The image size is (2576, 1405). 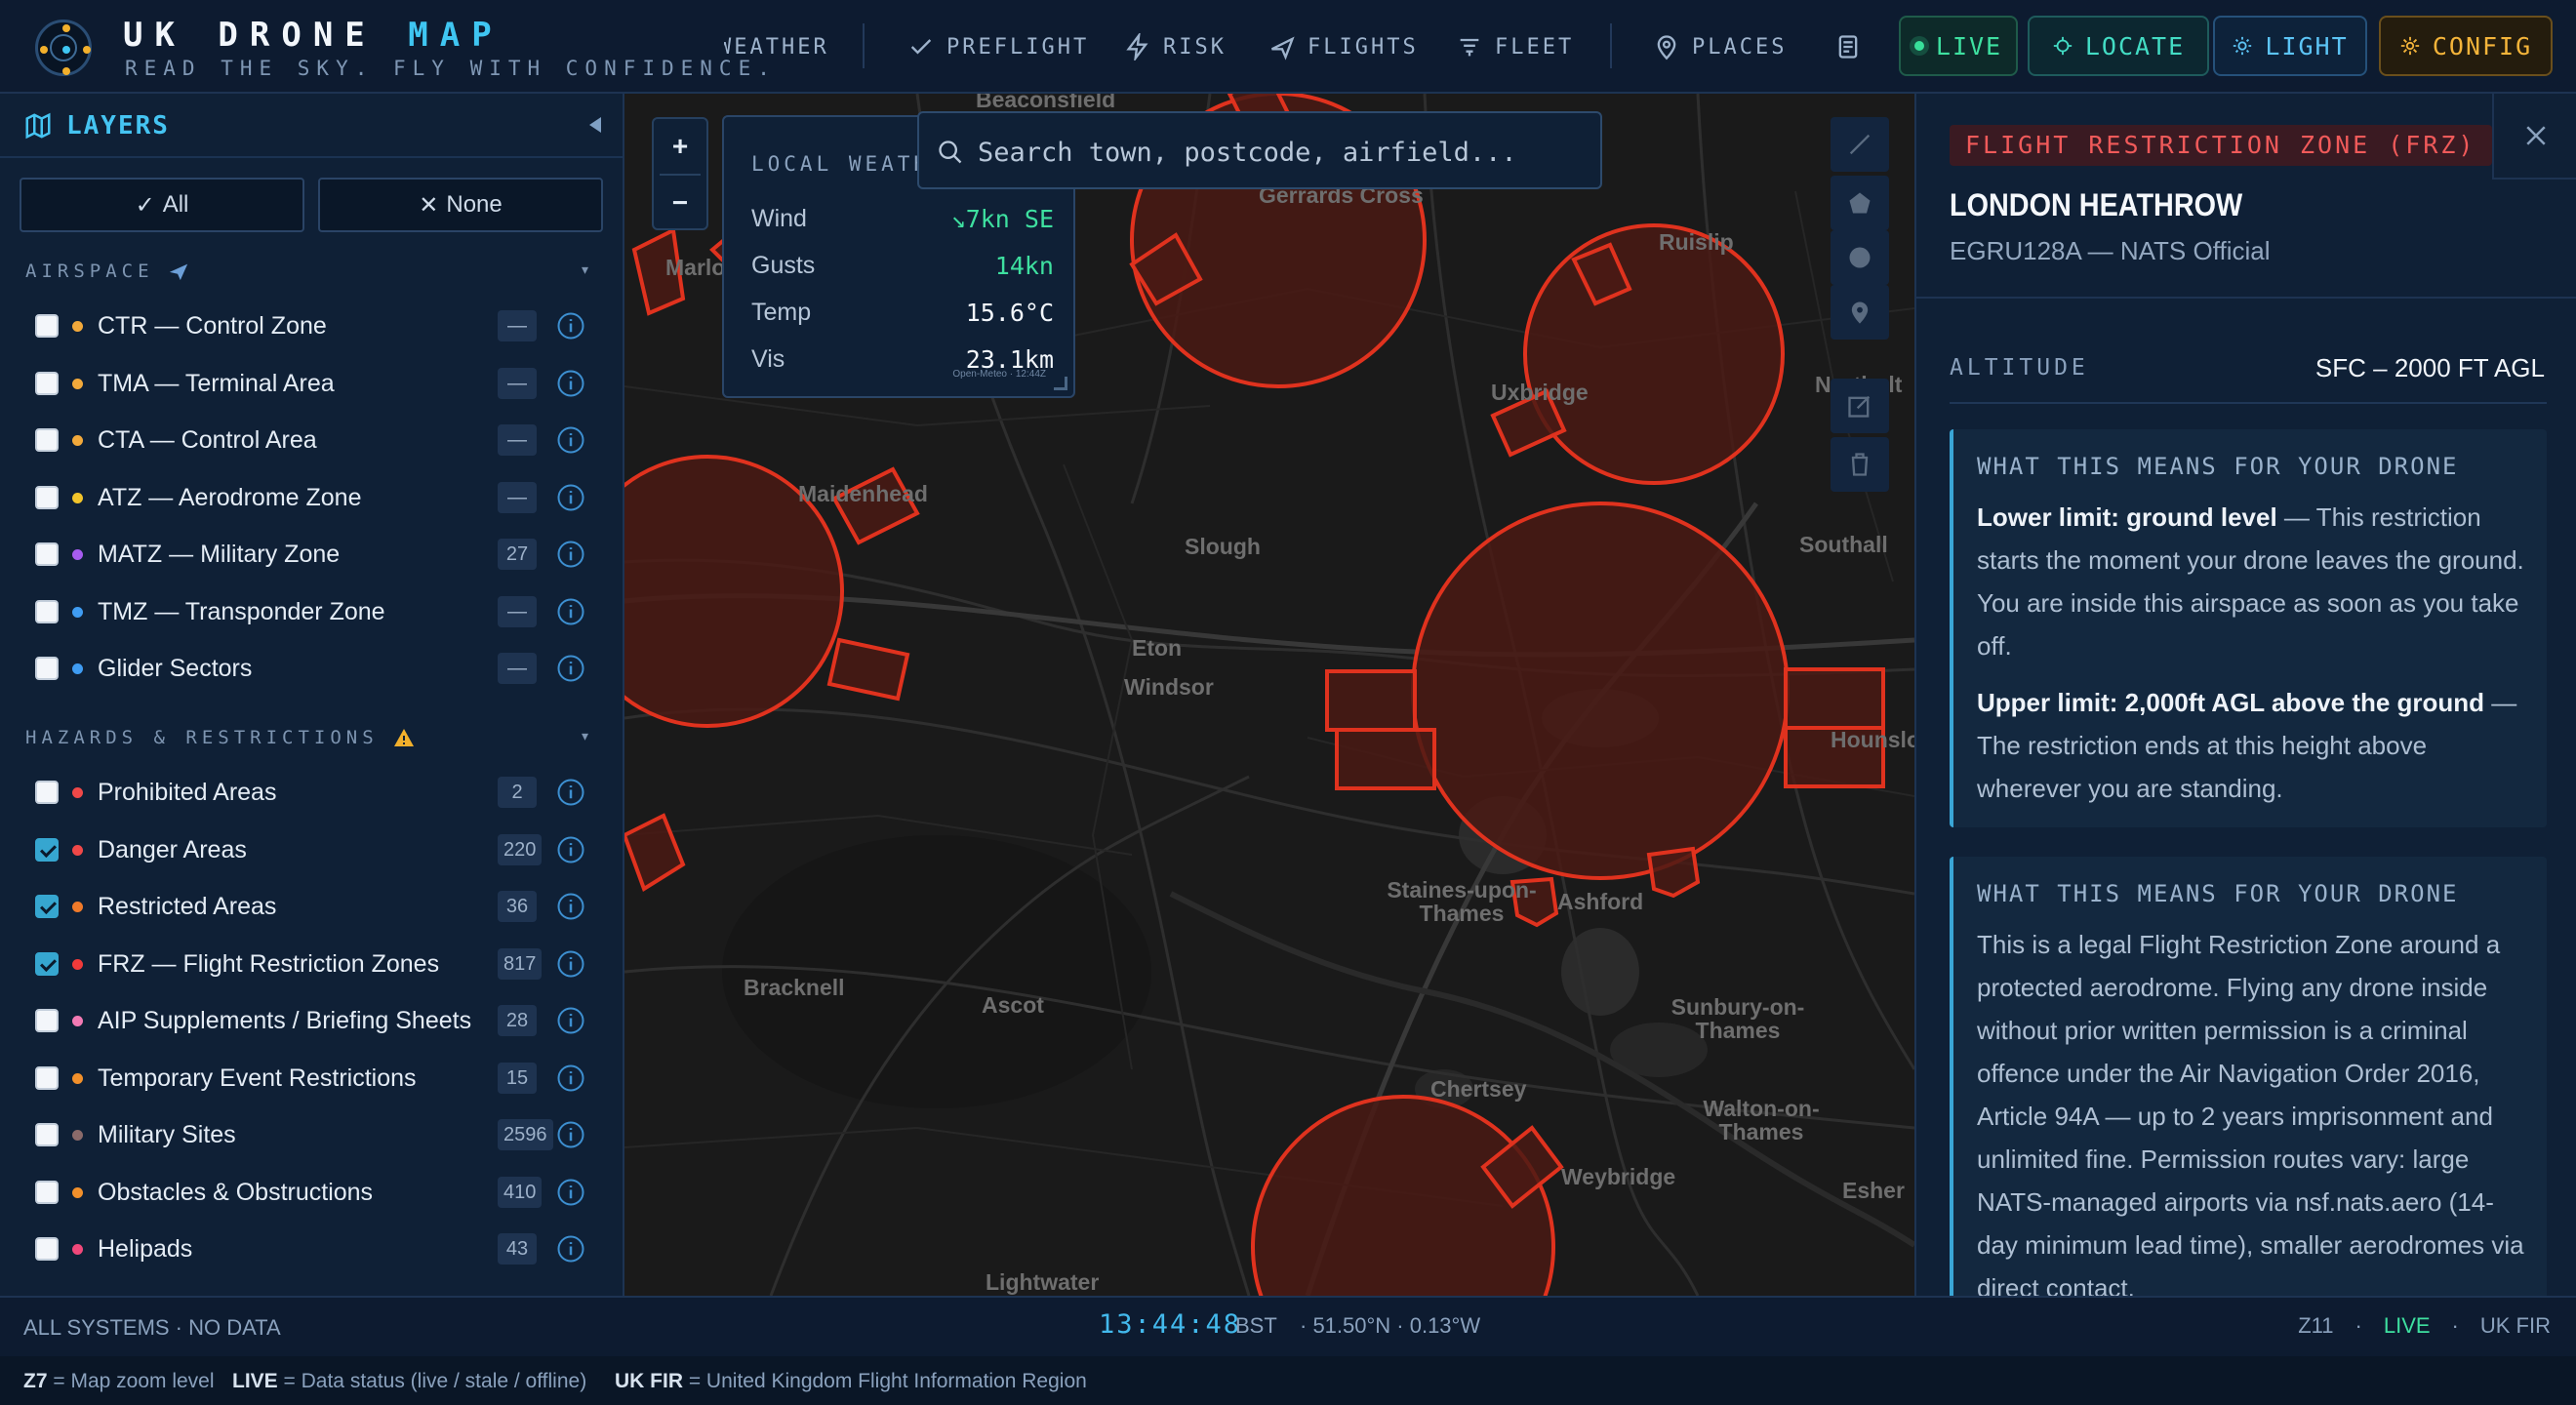 I want to click on nav-fleet-label: FLEET, so click(x=1535, y=47).